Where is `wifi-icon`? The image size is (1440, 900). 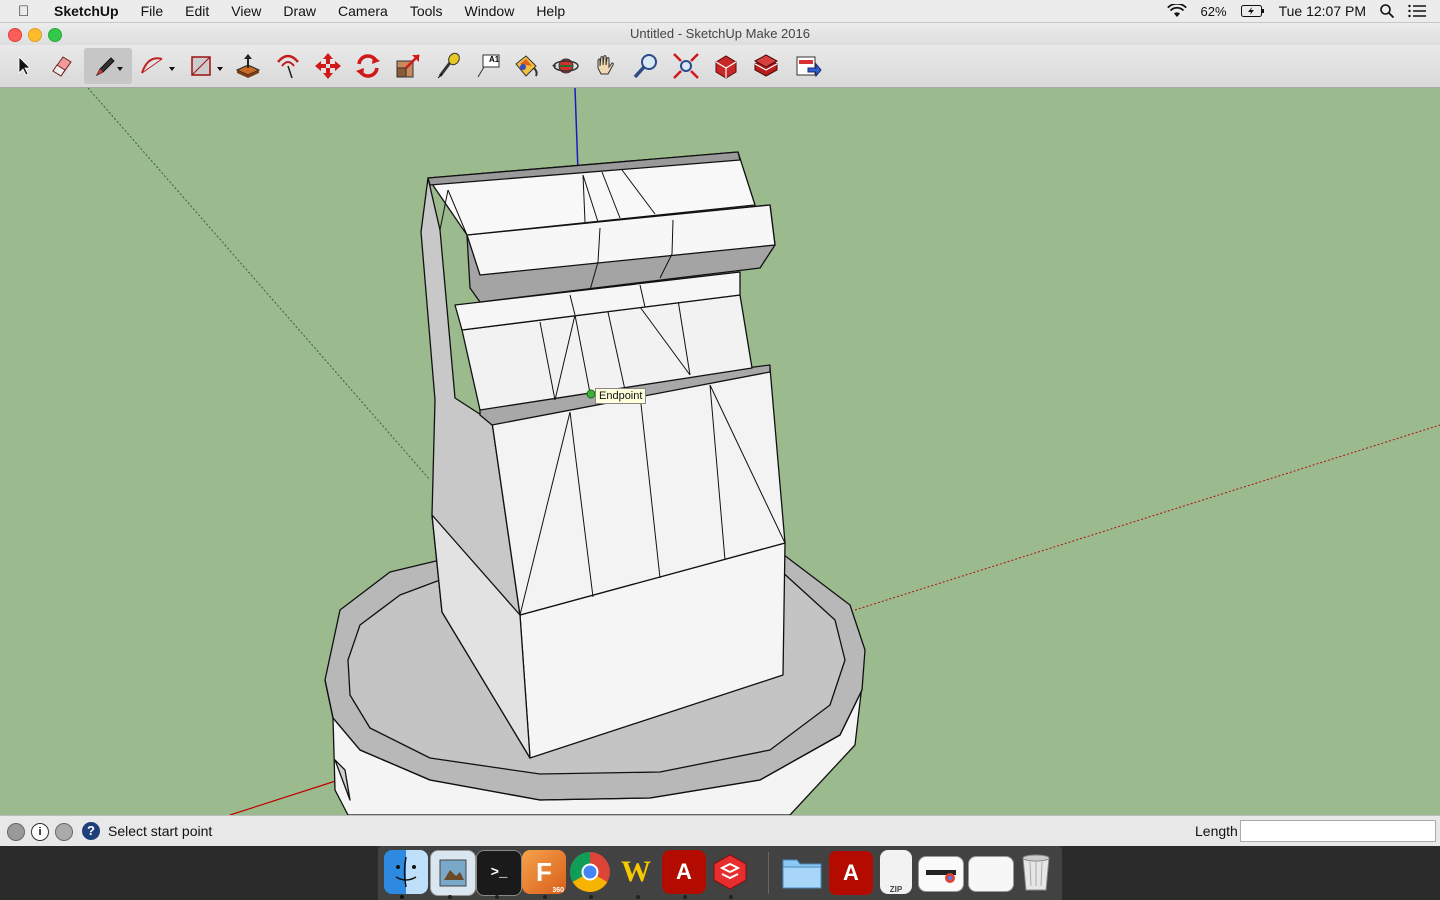 wifi-icon is located at coordinates (1176, 11).